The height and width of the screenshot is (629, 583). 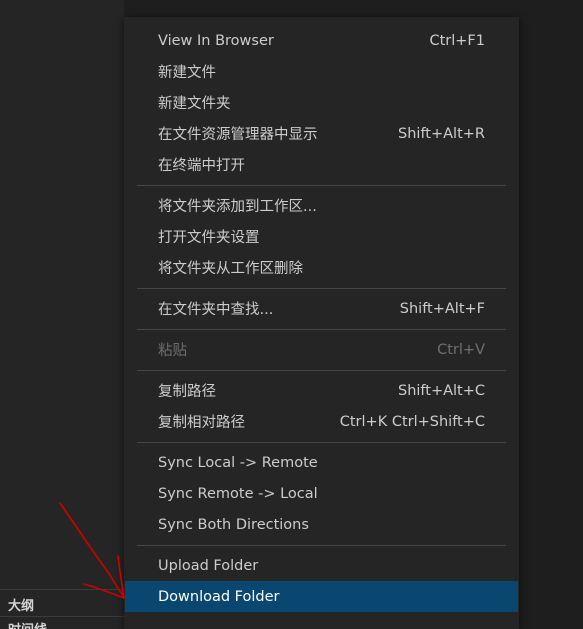 I want to click on menu-item-shortcut: Shift+Alt+R, so click(x=441, y=133).